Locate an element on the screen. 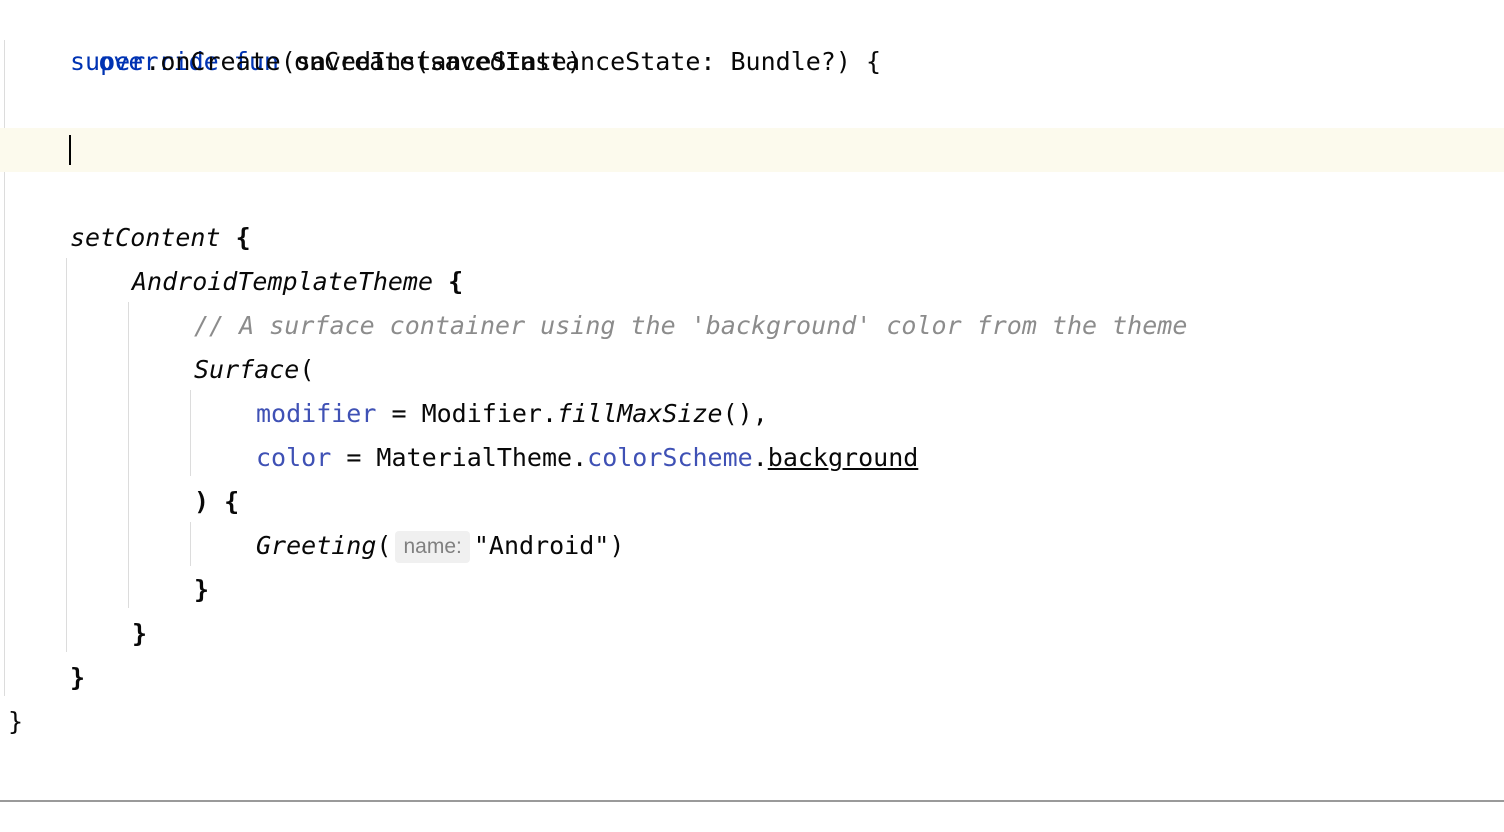  code-line: Greeting(name: "Android") is located at coordinates (752, 546).